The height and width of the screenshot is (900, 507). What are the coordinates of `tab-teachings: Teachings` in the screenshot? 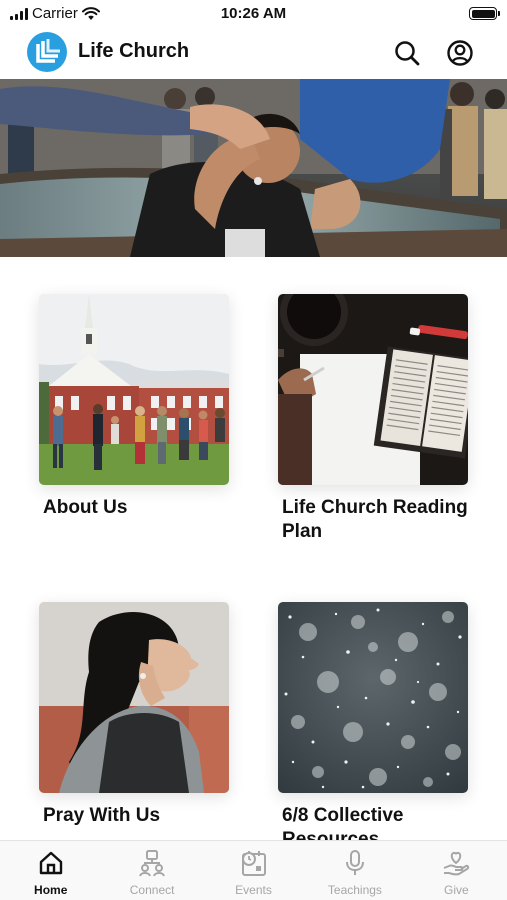 It's located at (354, 870).